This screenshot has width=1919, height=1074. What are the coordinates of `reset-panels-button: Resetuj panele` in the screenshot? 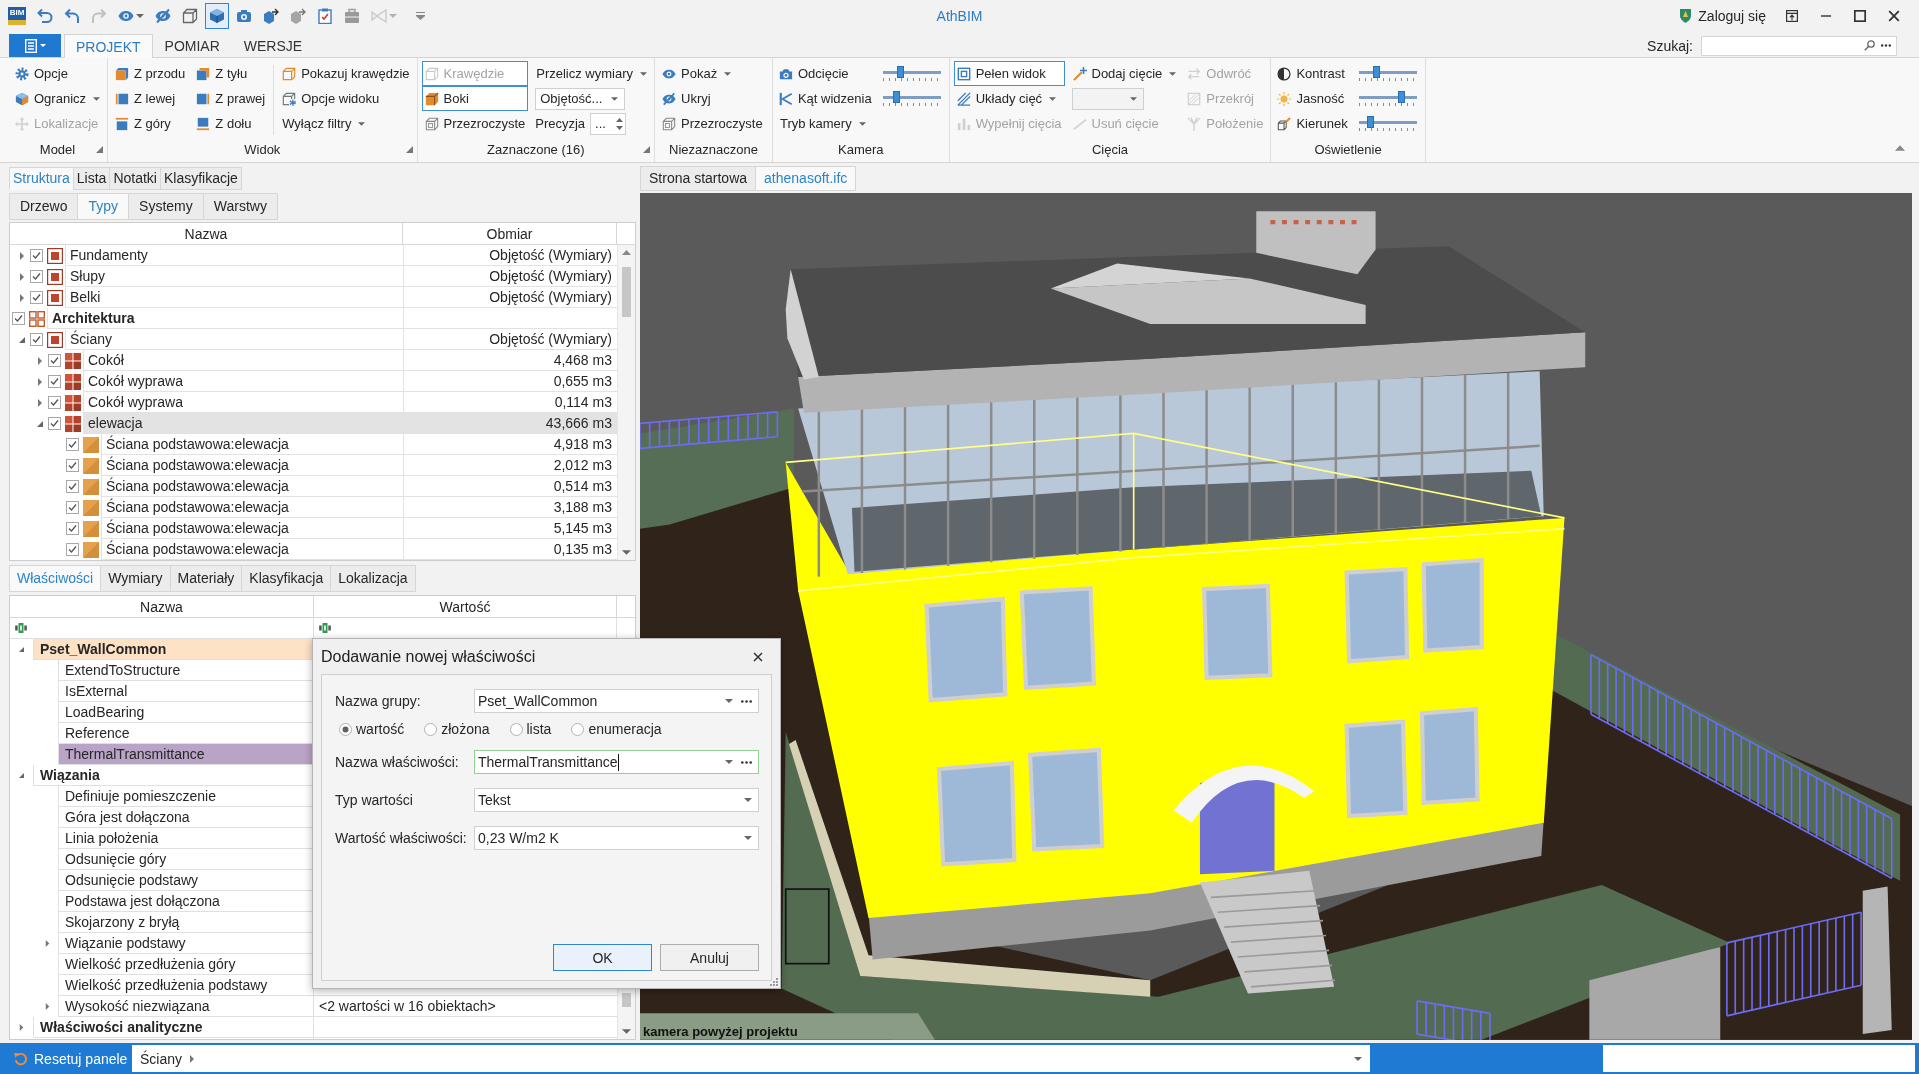 It's located at (66, 1058).